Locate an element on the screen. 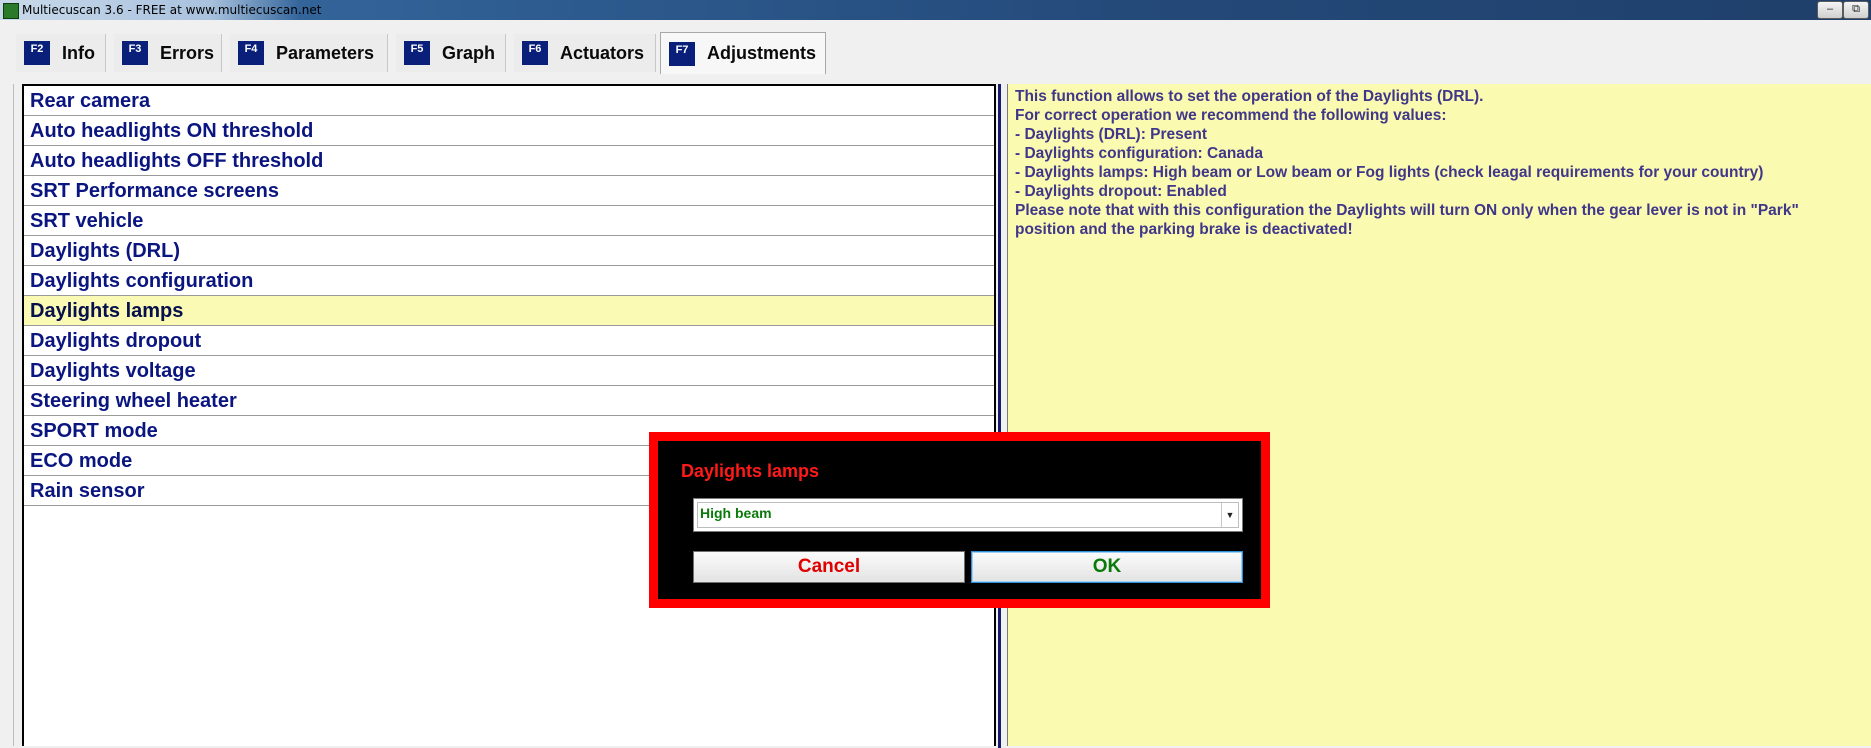 Image resolution: width=1871 pixels, height=748 pixels. f7-key-badge: F7 is located at coordinates (682, 53).